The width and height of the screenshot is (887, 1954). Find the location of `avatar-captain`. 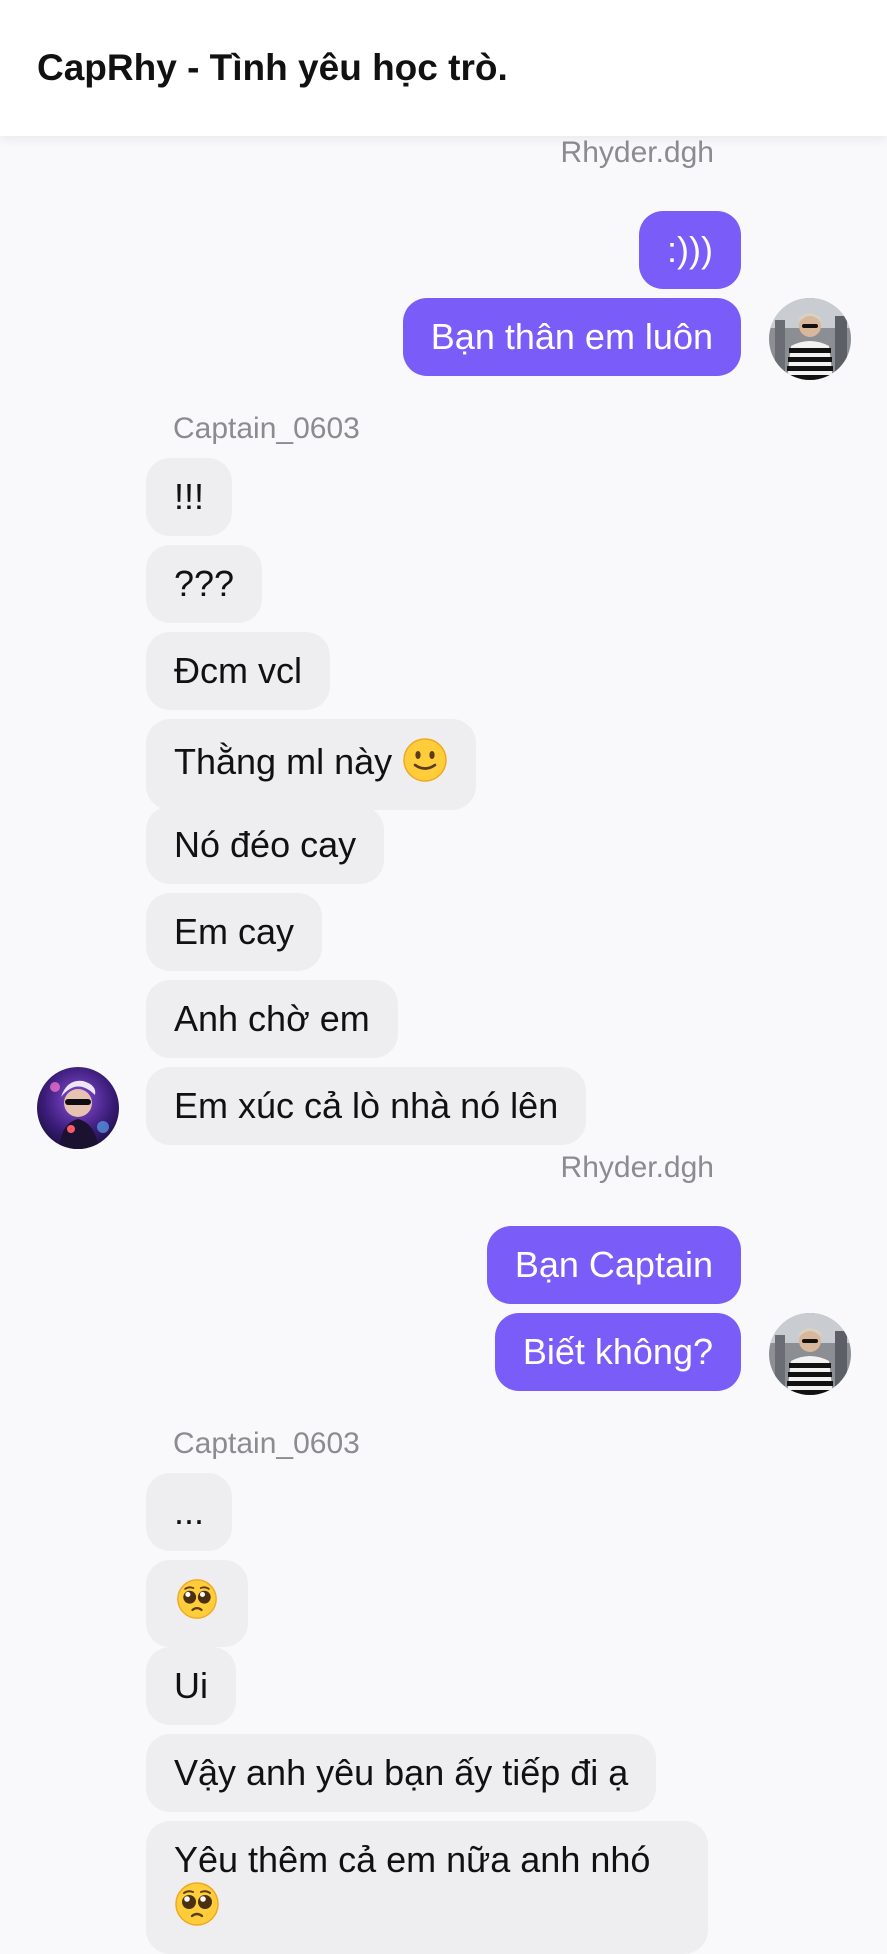

avatar-captain is located at coordinates (78, 1108).